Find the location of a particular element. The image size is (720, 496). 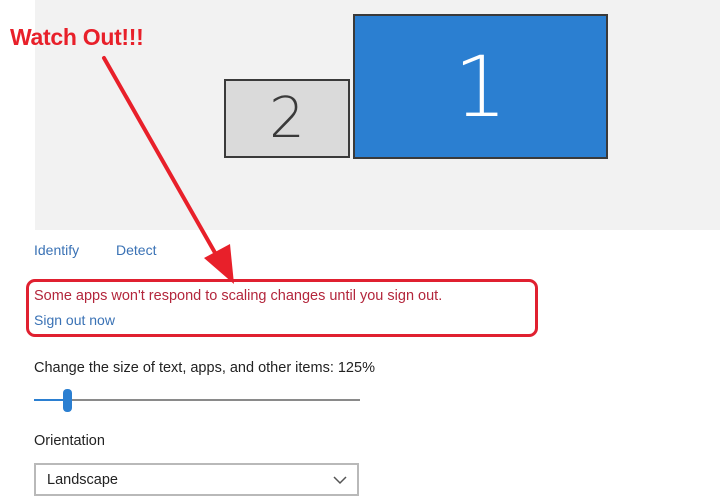

display-2-tile: 2 is located at coordinates (287, 118).